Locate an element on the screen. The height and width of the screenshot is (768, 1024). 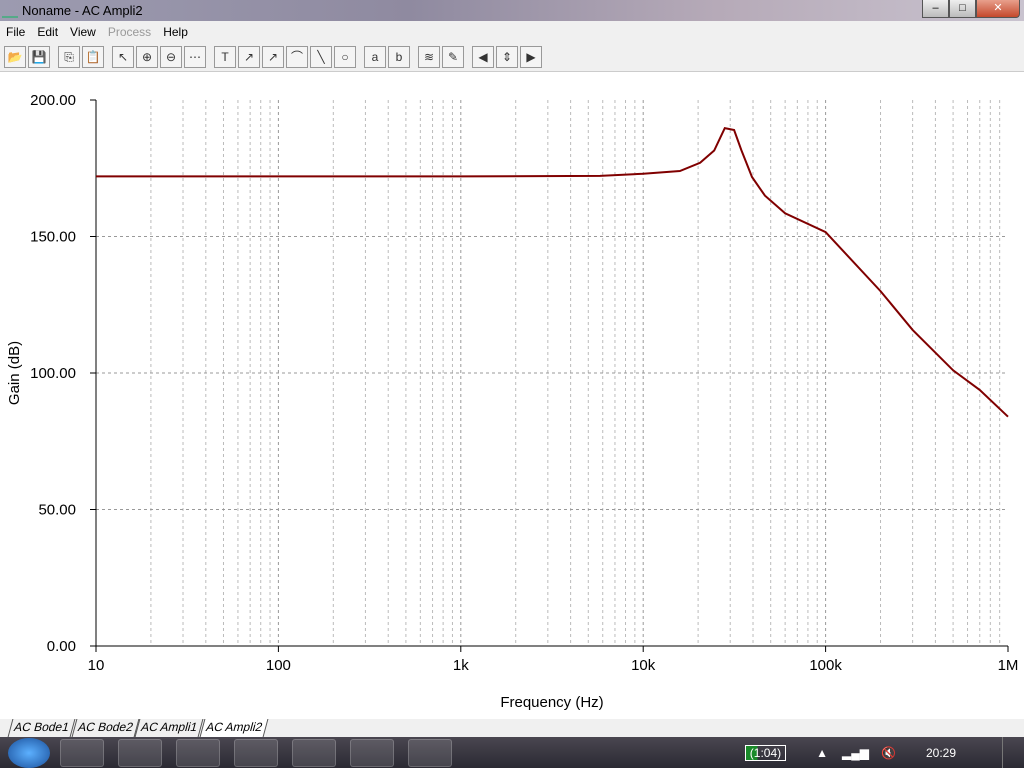
acrobat-icon is located at coordinates (372, 752).